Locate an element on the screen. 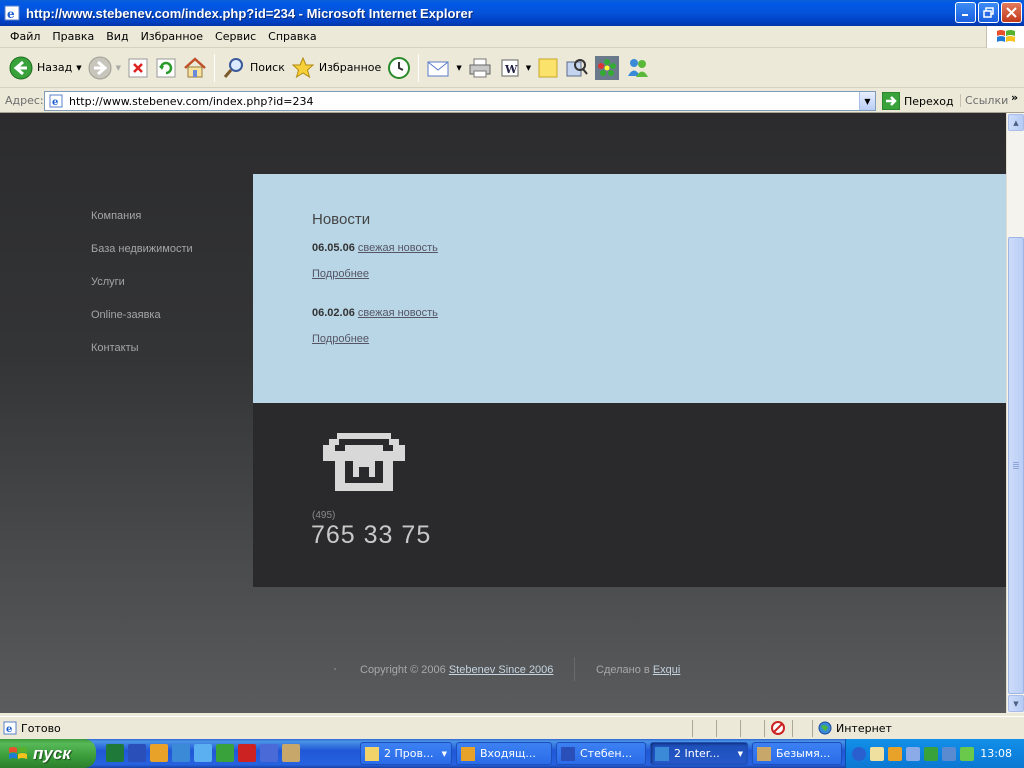 This screenshot has height=768, width=1024. stop-button is located at coordinates (138, 68).